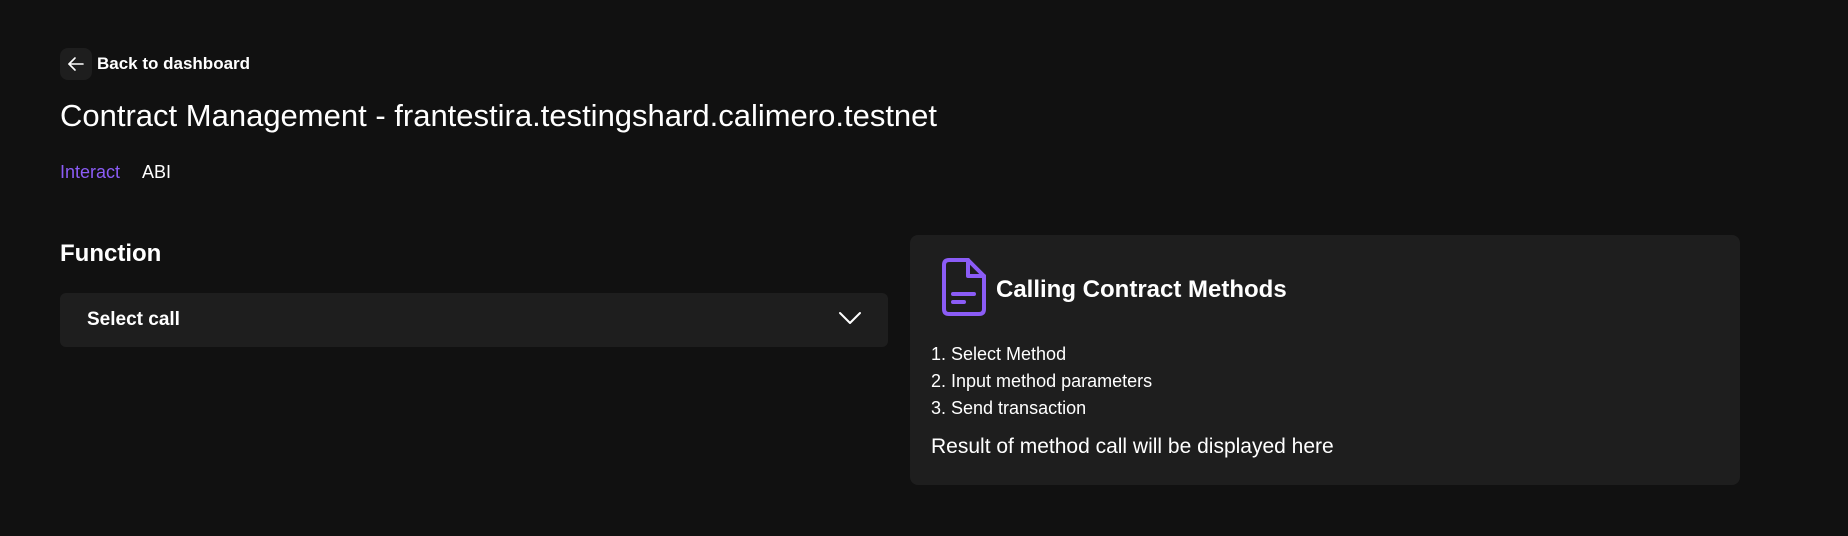  I want to click on list-item: 2. Input method parameters, so click(1042, 381).